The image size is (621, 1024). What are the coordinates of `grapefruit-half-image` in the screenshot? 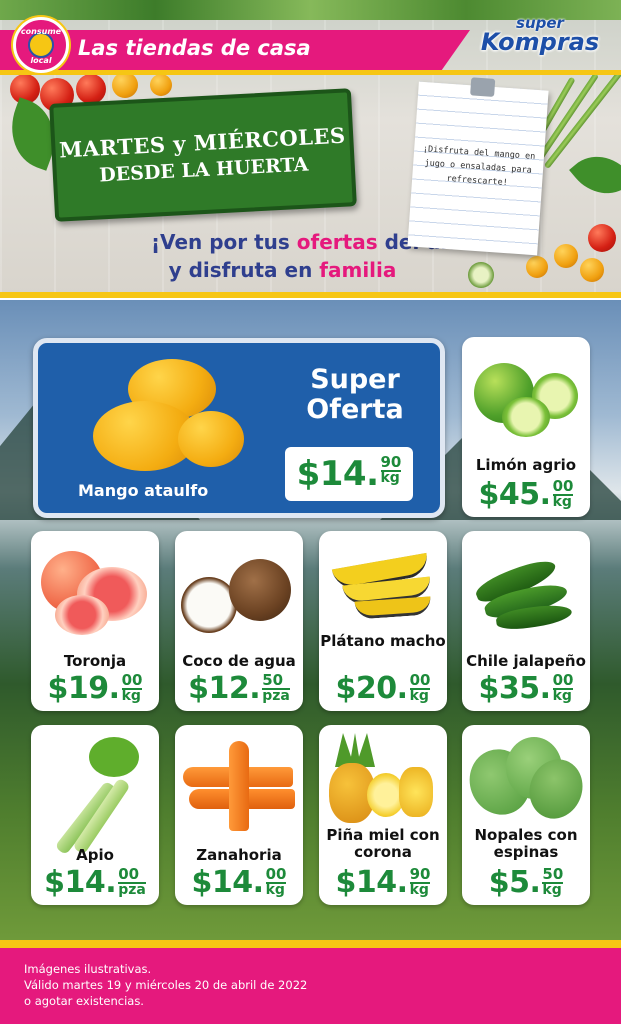 It's located at (82, 615).